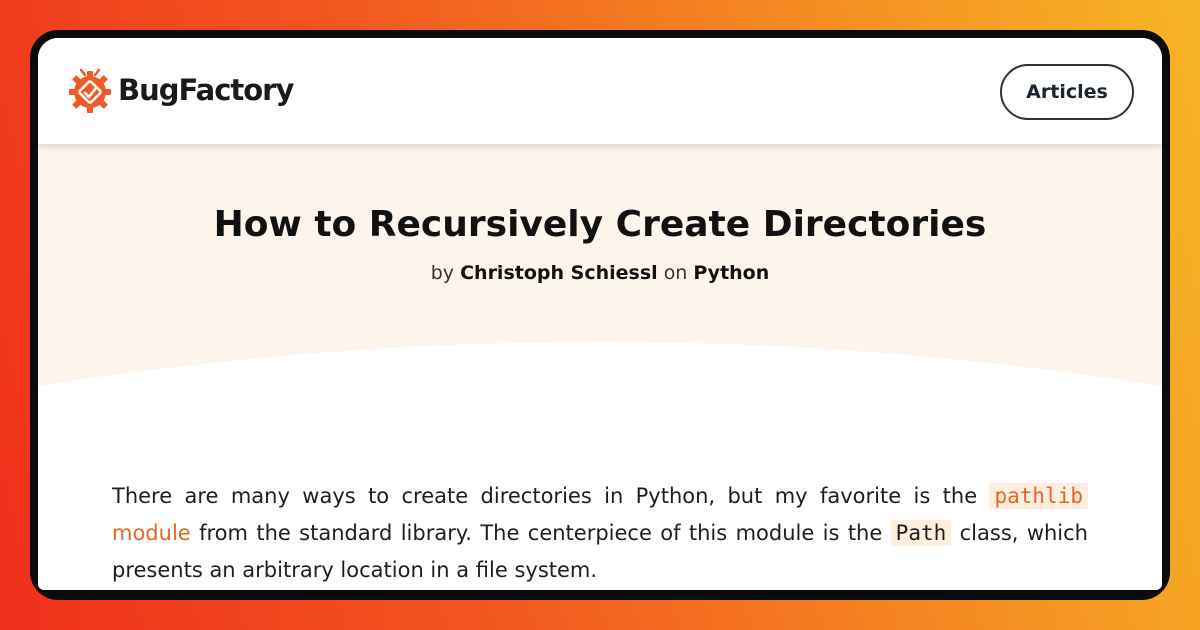  I want to click on pathlib-code: pathlib, so click(1038, 496).